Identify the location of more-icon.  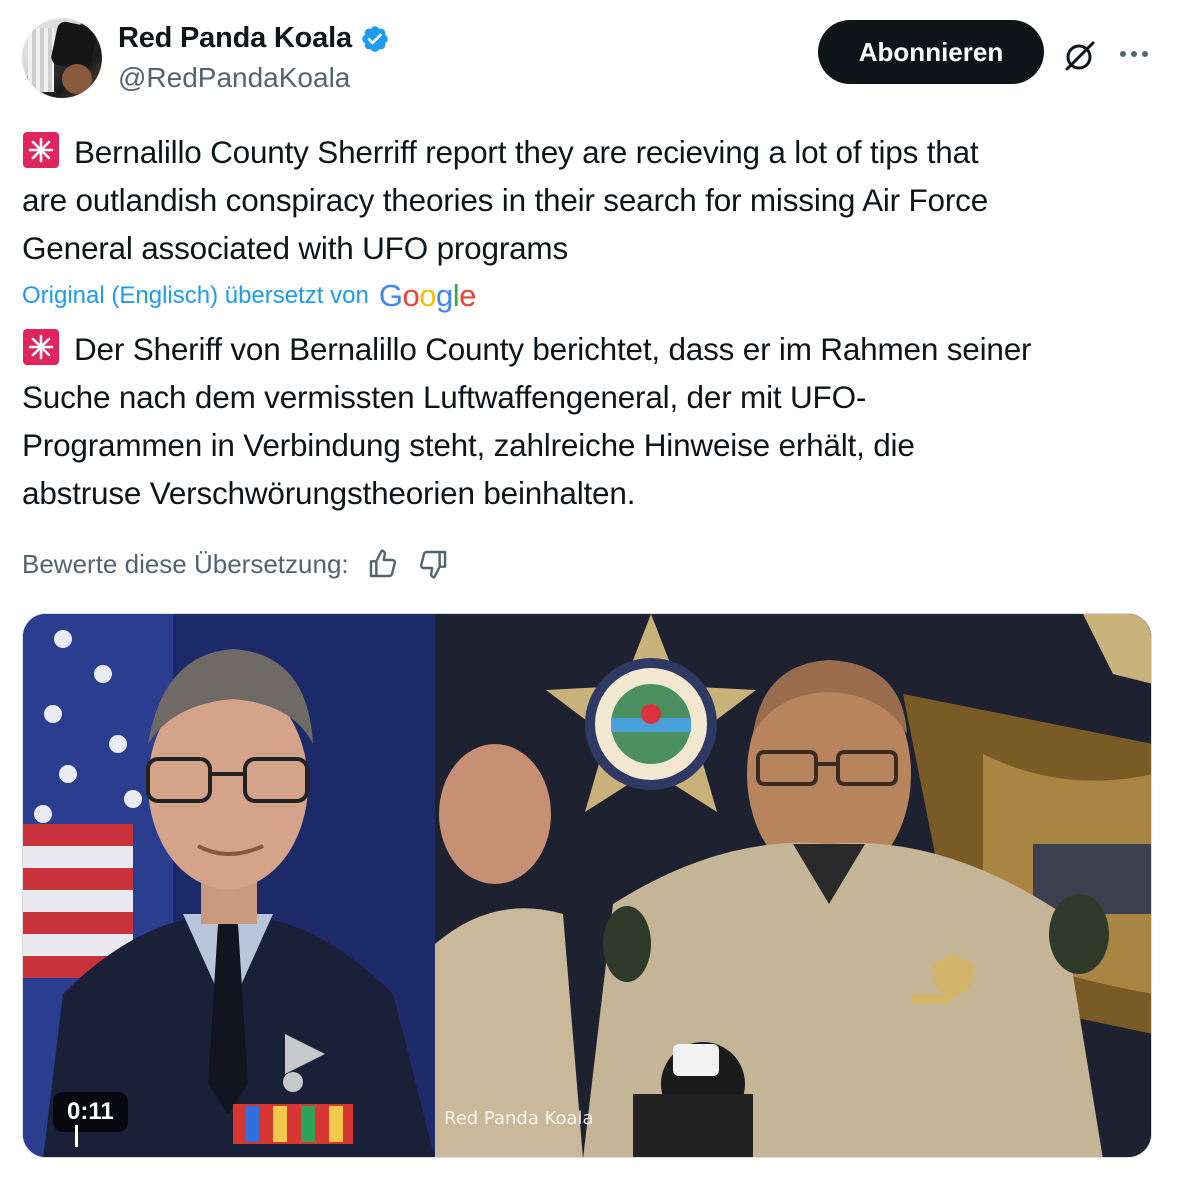
(1134, 54).